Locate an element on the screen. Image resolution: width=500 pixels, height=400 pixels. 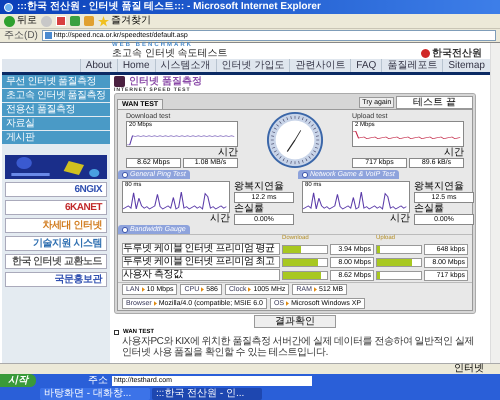
logo-text: 한국전산원 is located at coordinates (457, 53).